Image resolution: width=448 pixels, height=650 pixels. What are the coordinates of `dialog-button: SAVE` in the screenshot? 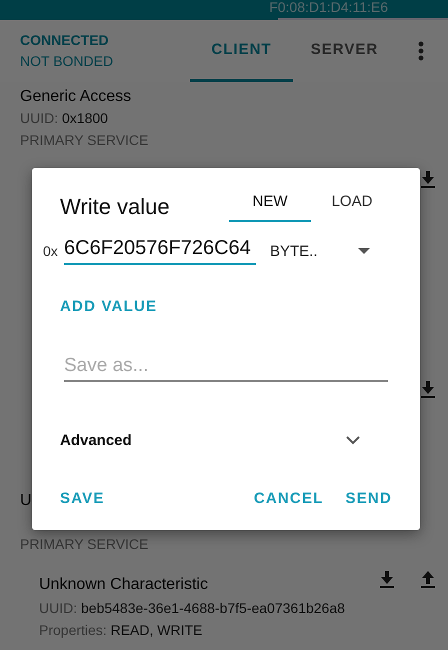 It's located at (82, 498).